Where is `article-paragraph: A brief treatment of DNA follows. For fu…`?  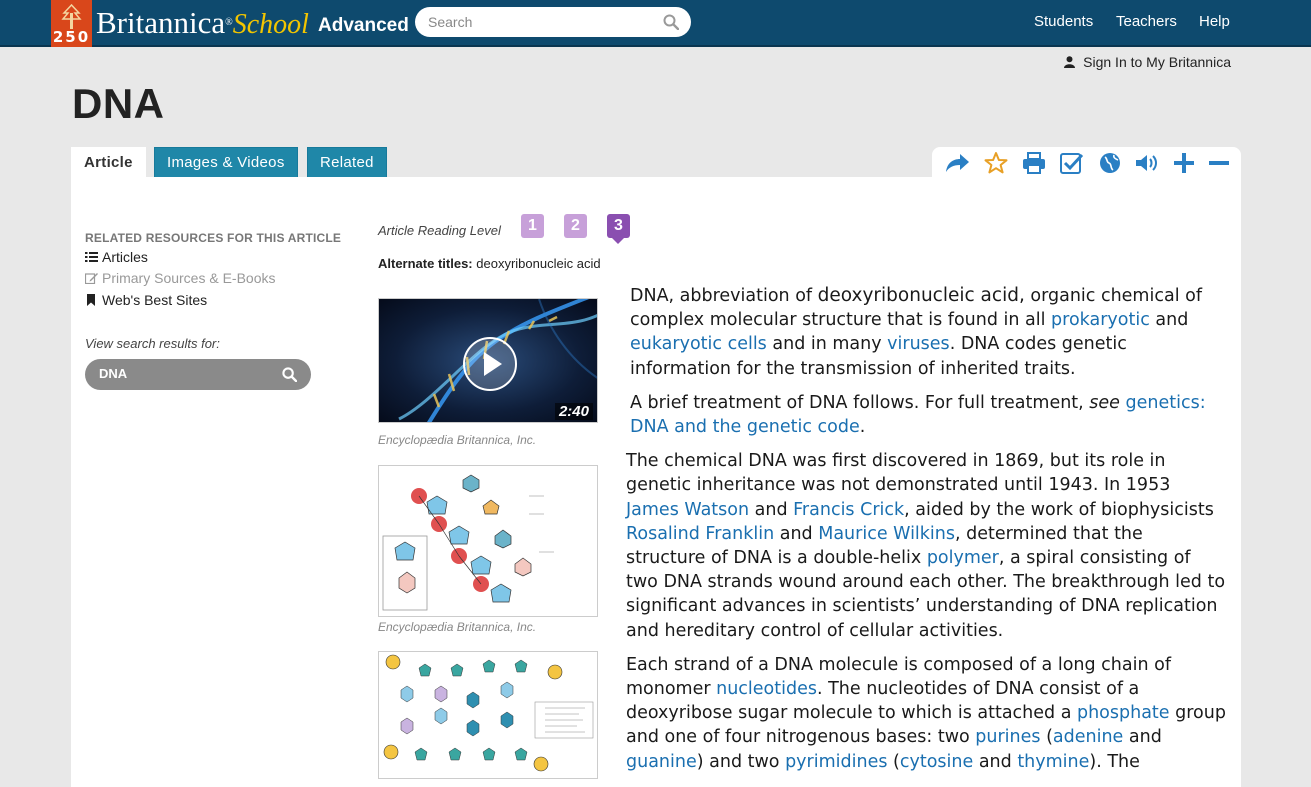 article-paragraph: A brief treatment of DNA follows. For fu… is located at coordinates (926, 415).